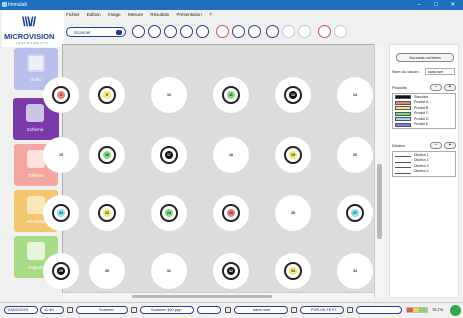  I want to click on well-ring: 22, so click(61, 213).